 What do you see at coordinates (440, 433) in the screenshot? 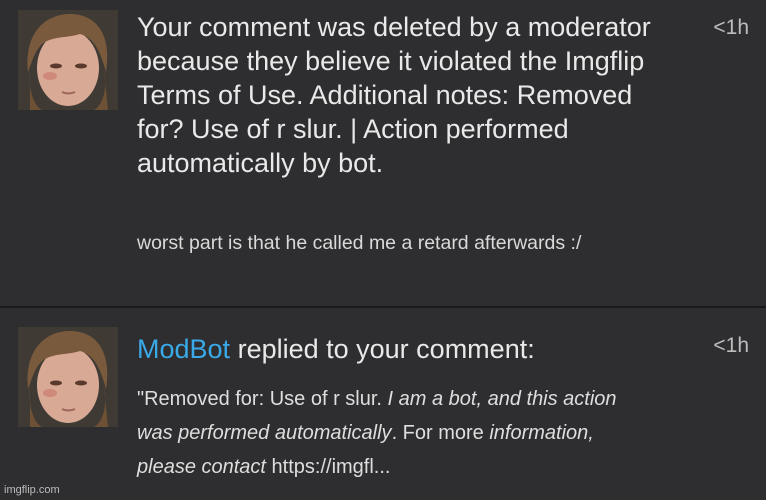
I see `reply-middle: . For more` at bounding box center [440, 433].